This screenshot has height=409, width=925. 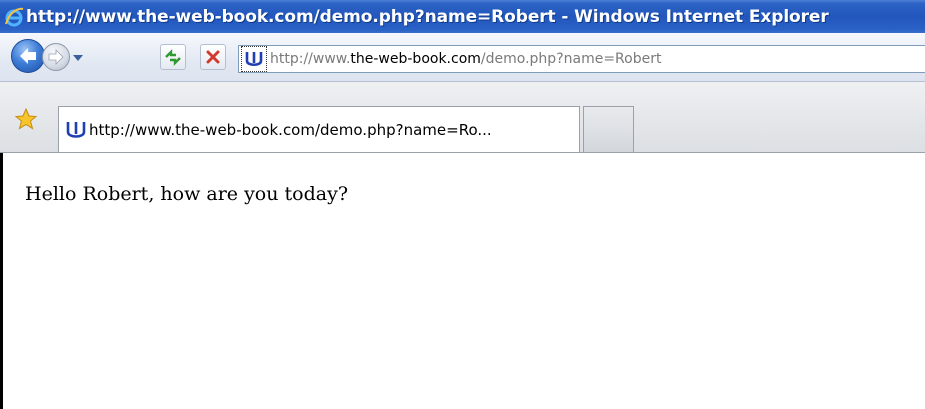 I want to click on back-button, so click(x=28, y=56).